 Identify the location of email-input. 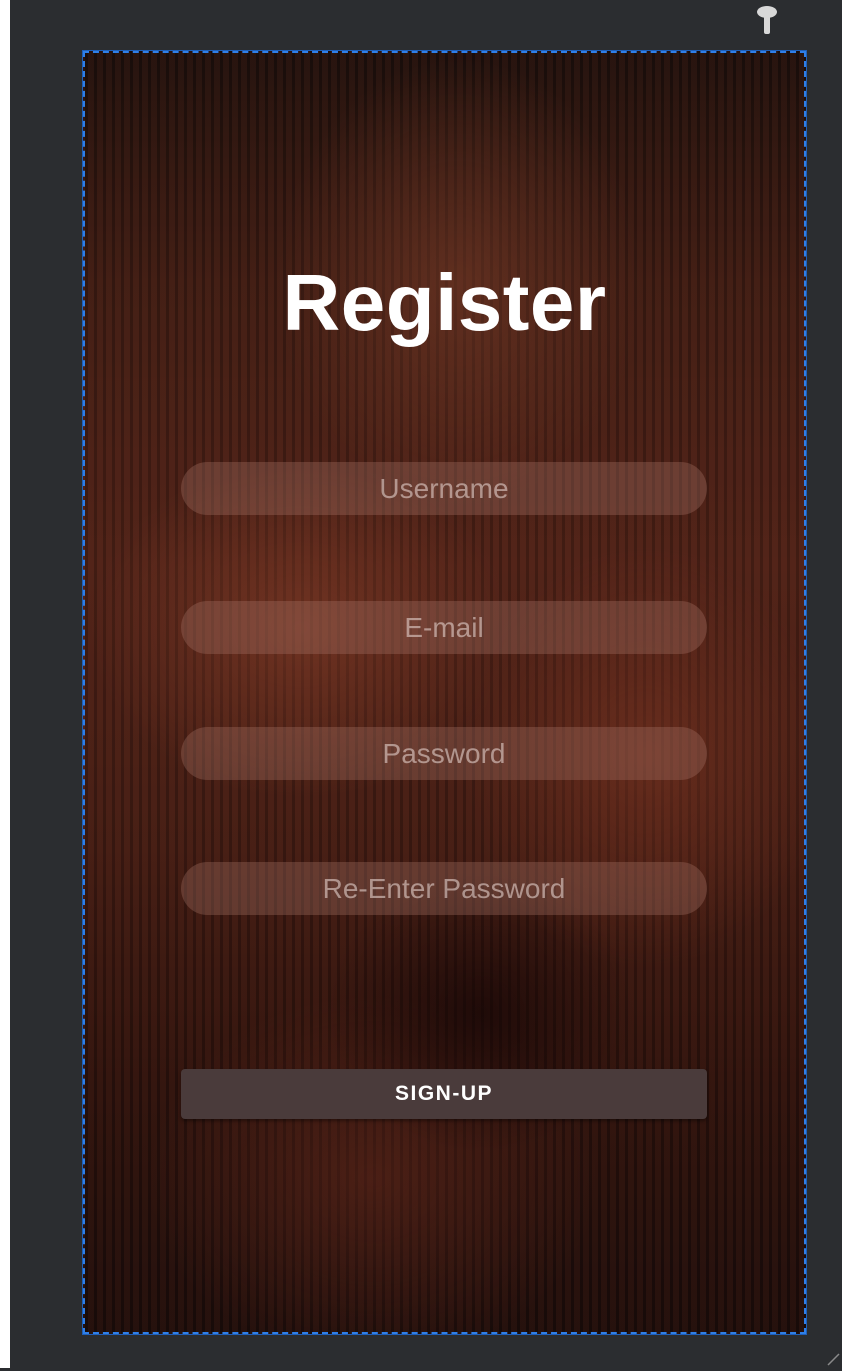
(444, 627).